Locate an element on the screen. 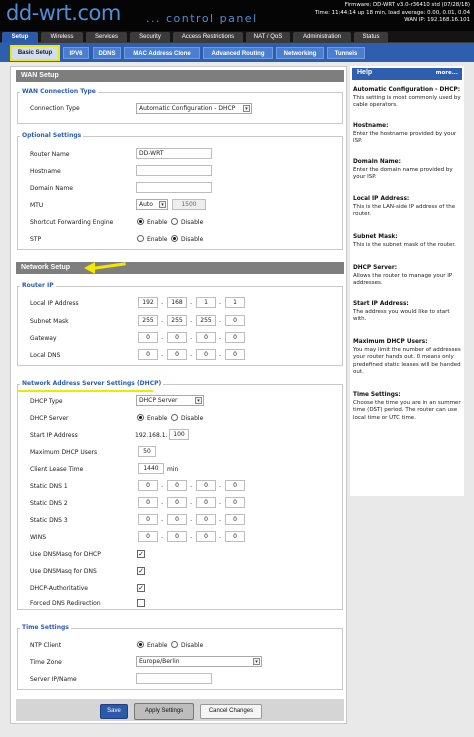 Image resolution: width=474 pixels, height=737 pixels. dhcp-server-enable-radio is located at coordinates (140, 417).